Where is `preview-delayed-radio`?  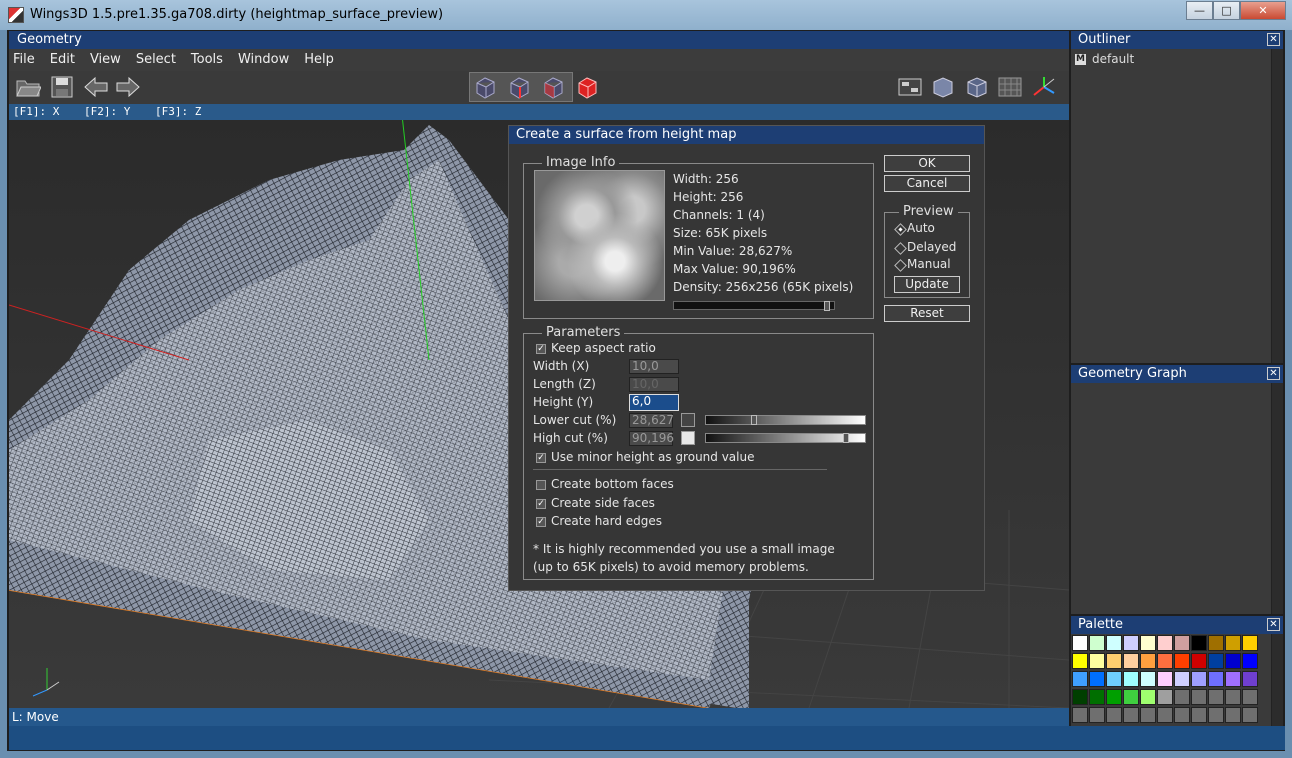
preview-delayed-radio is located at coordinates (900, 248).